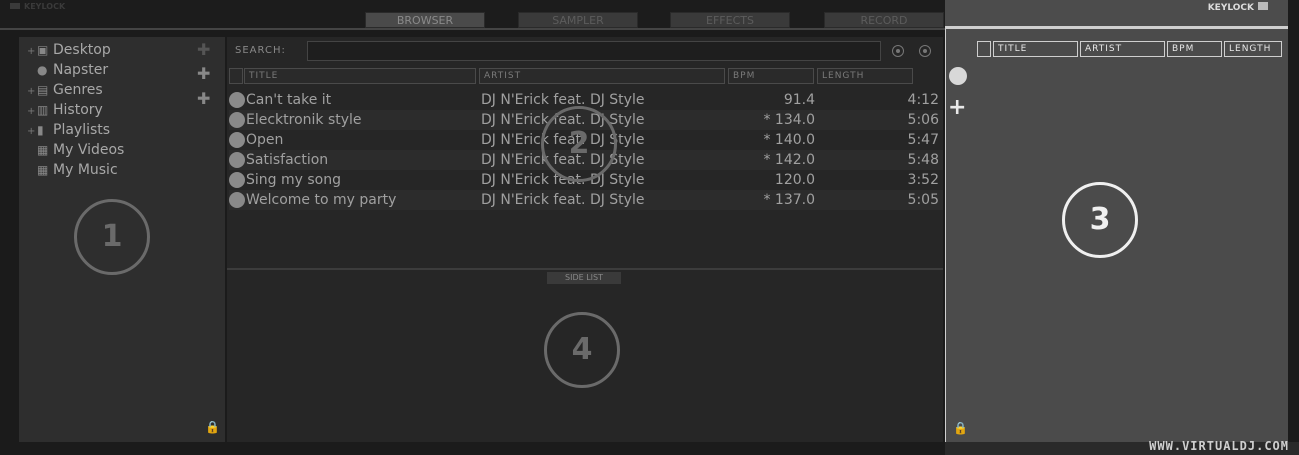 Image resolution: width=1299 pixels, height=455 pixels. What do you see at coordinates (37, 6) in the screenshot?
I see `keylock-left: KEYLOCK` at bounding box center [37, 6].